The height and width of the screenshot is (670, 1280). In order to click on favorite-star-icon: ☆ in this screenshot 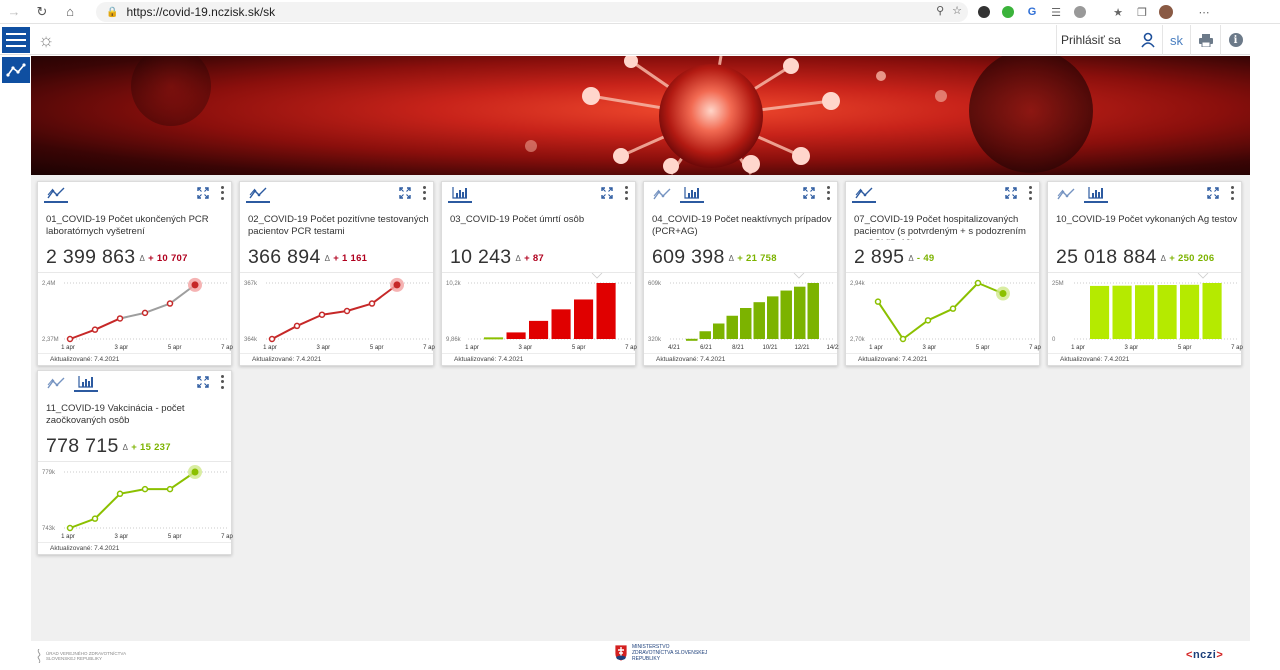, I will do `click(957, 10)`.